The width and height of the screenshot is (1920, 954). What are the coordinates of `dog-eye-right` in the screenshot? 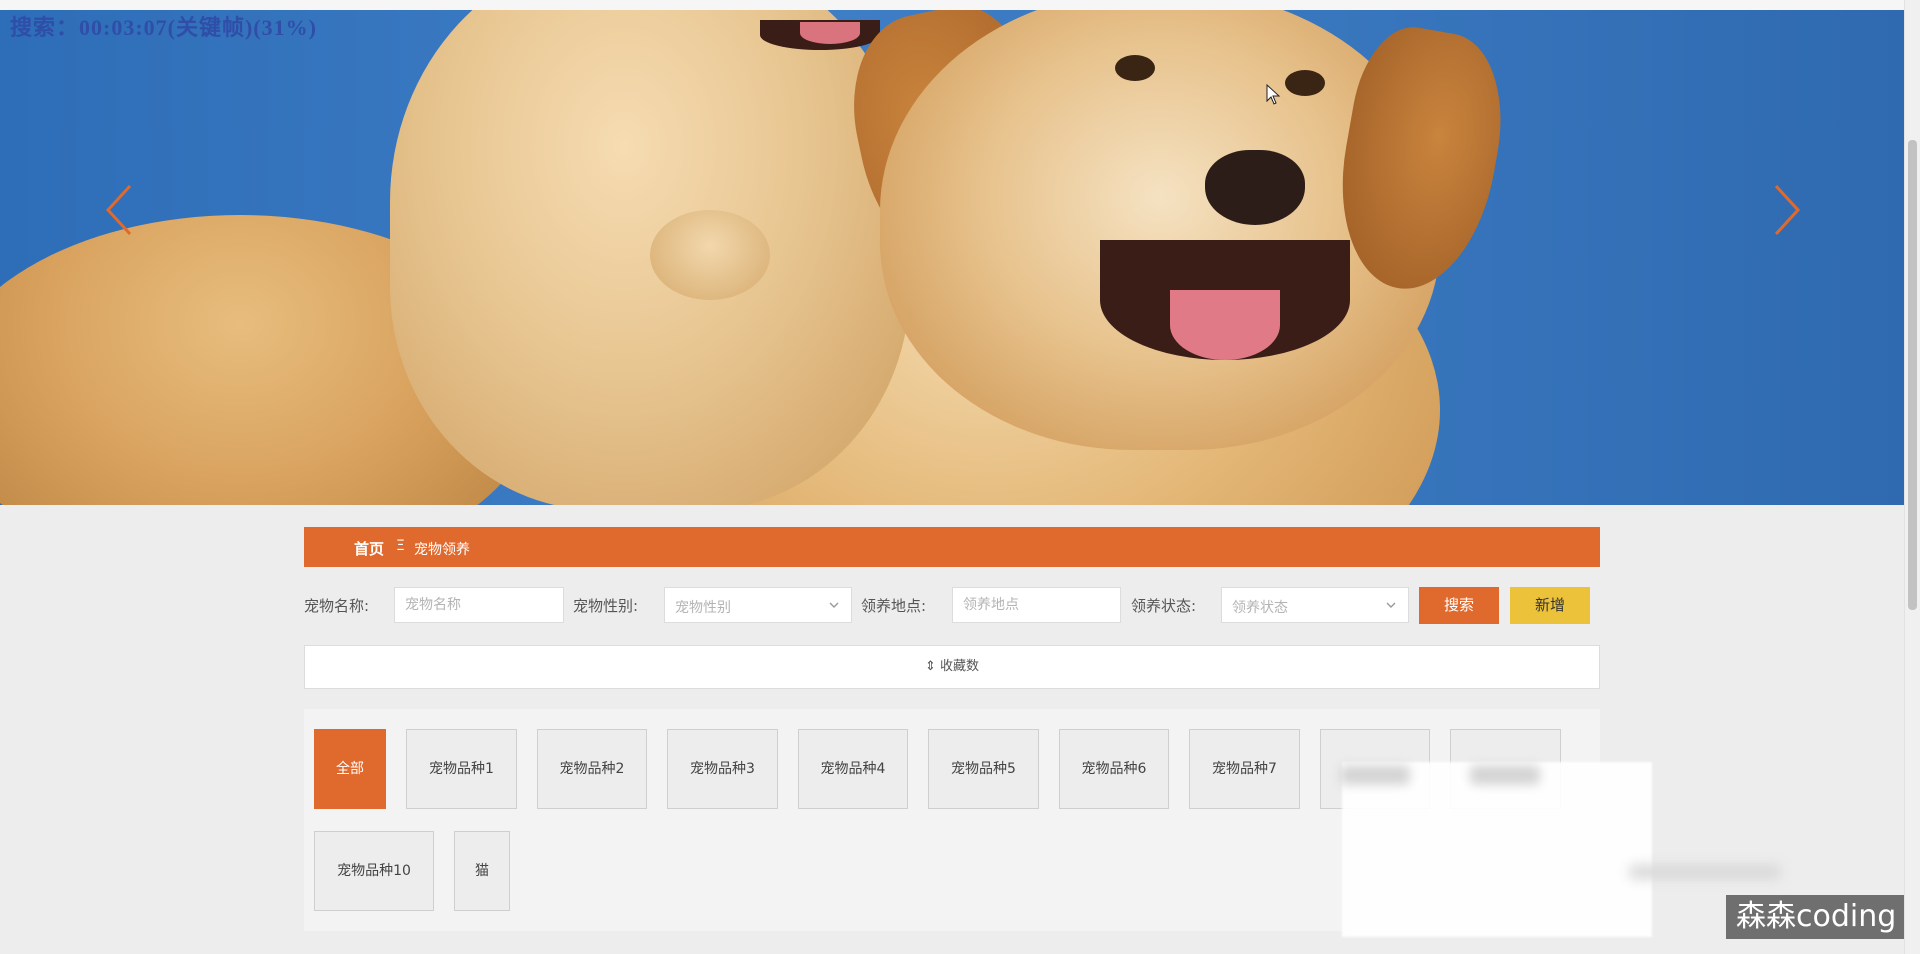 It's located at (1305, 83).